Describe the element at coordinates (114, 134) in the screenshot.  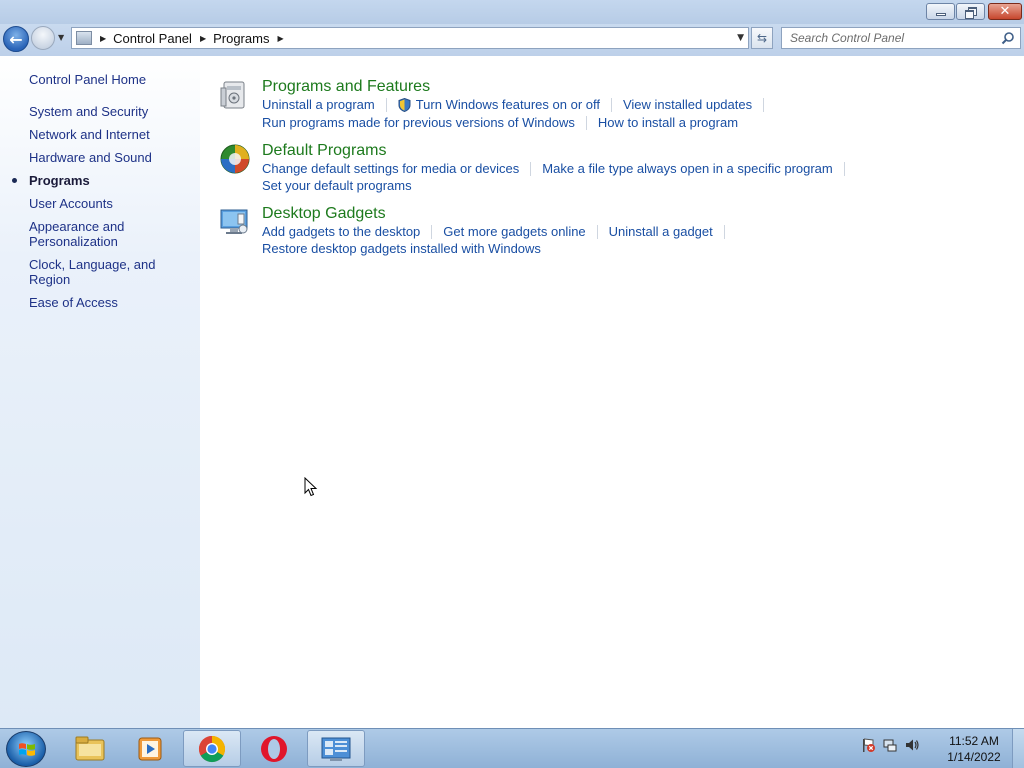
I see `sidebar-item-network-and-internet: Network and Internet` at that location.